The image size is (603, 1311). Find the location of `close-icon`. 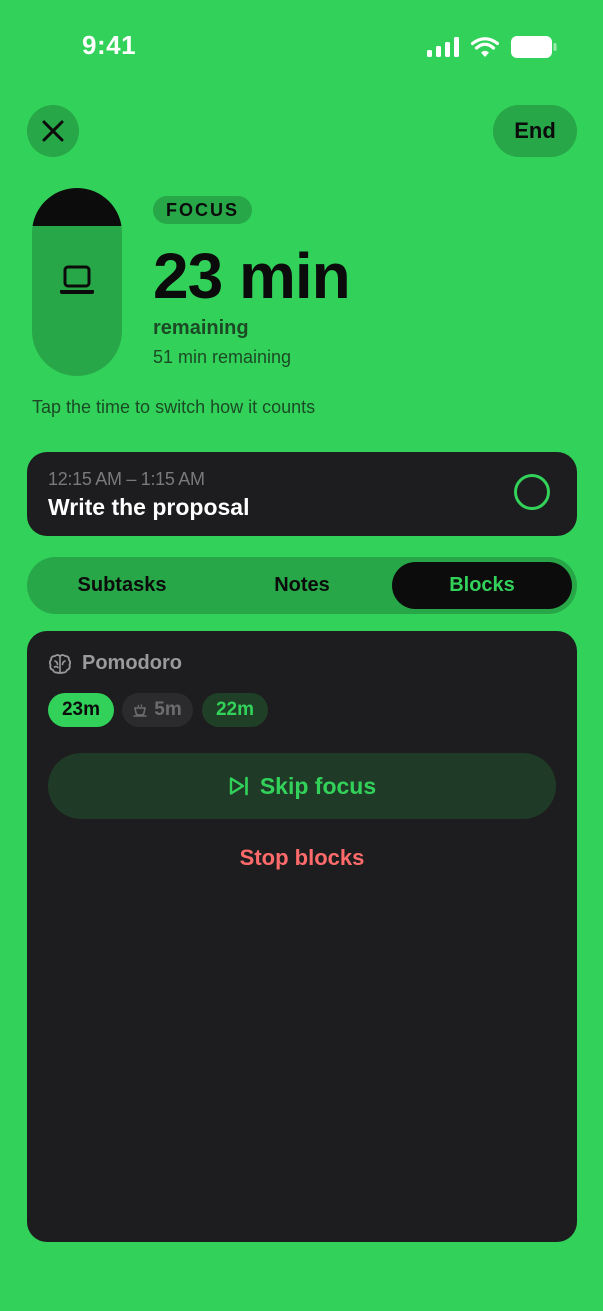

close-icon is located at coordinates (53, 131).